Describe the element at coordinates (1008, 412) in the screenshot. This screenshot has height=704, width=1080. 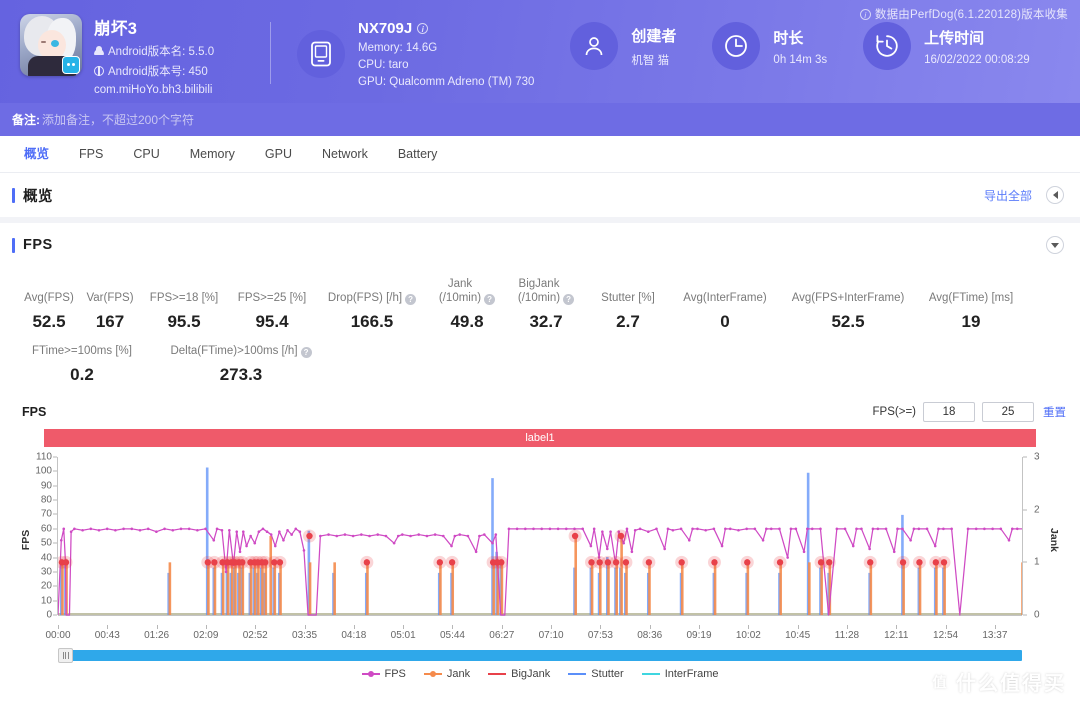
I see `fps-threshold-high-input` at that location.